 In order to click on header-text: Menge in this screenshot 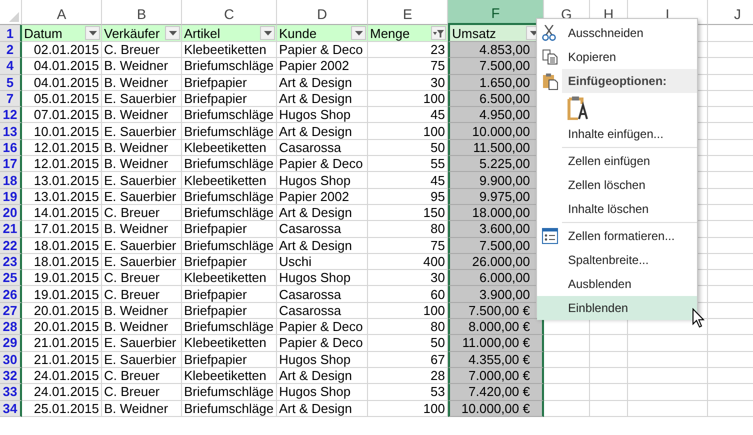, I will do `click(390, 33)`.